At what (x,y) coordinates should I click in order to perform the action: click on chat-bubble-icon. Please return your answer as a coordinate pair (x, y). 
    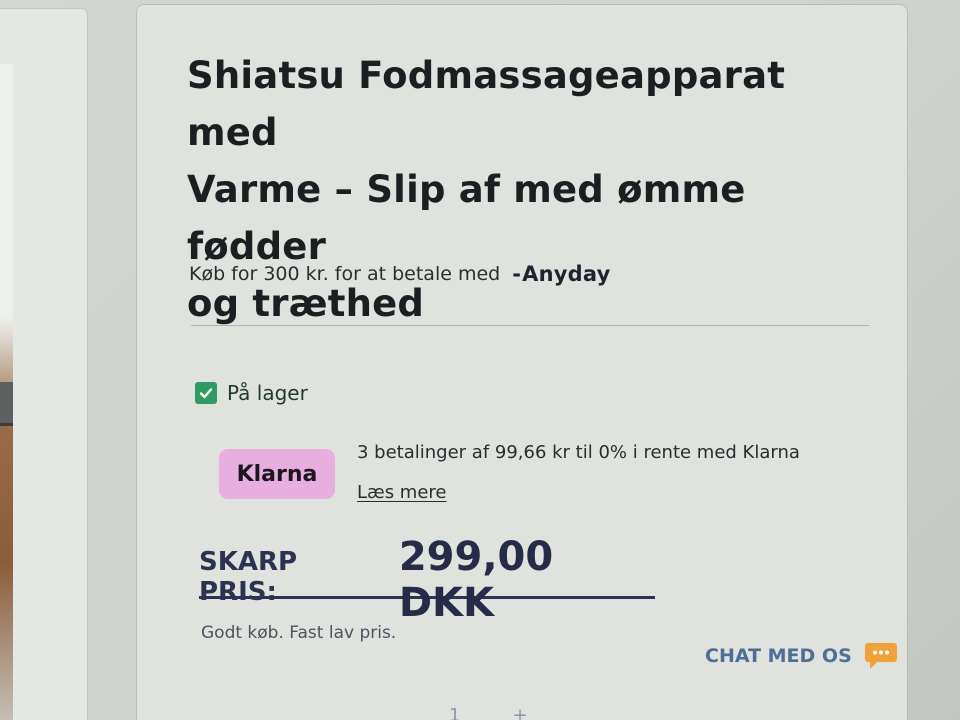
    Looking at the image, I should click on (881, 656).